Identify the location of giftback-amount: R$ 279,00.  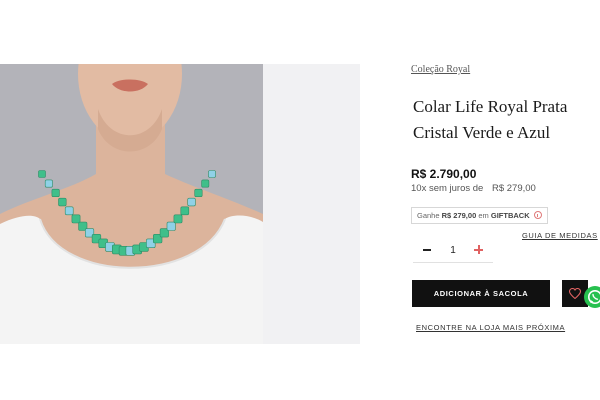
(459, 215).